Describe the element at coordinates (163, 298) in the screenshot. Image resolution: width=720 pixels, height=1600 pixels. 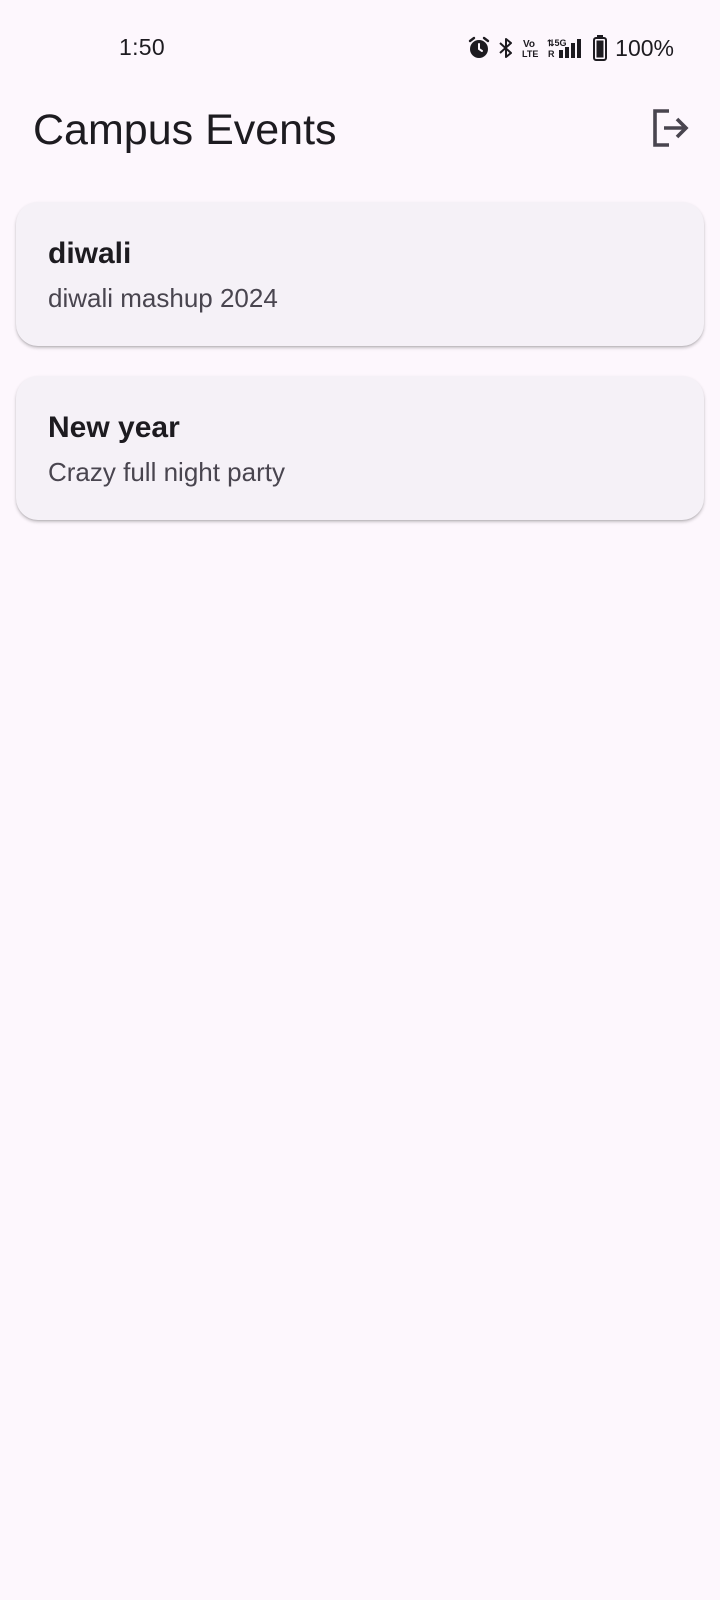
I see `event-subtitle: diwali mashup 2024` at that location.